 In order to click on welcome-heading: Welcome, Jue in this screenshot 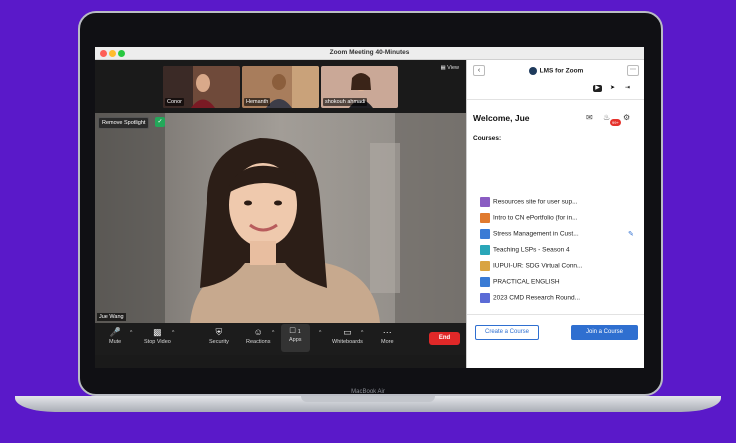, I will do `click(501, 118)`.